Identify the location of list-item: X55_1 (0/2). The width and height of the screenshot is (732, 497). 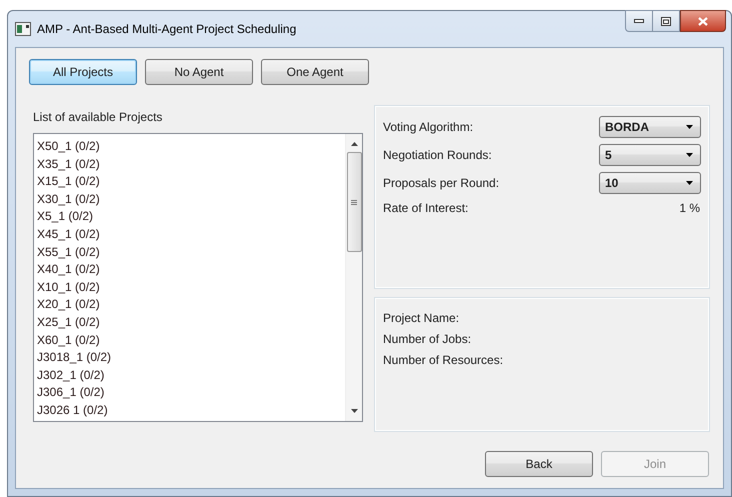
(191, 253).